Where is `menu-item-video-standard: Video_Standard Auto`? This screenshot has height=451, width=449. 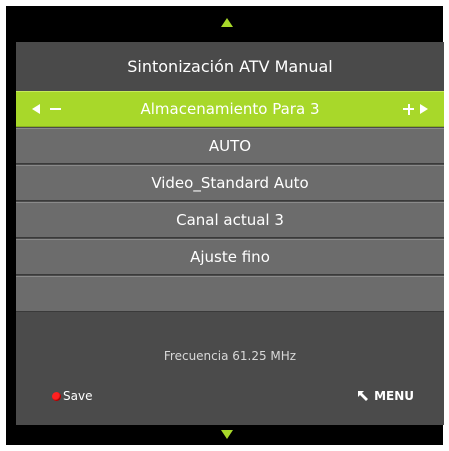 menu-item-video-standard: Video_Standard Auto is located at coordinates (230, 183).